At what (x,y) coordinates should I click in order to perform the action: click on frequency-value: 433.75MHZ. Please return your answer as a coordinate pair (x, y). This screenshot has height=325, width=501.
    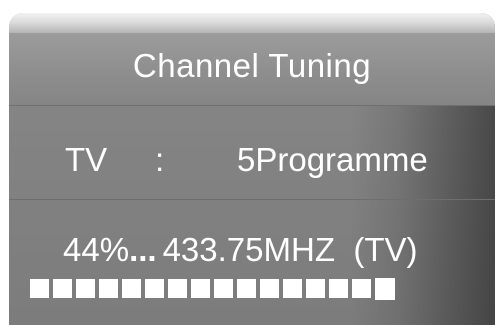
    Looking at the image, I should click on (248, 249).